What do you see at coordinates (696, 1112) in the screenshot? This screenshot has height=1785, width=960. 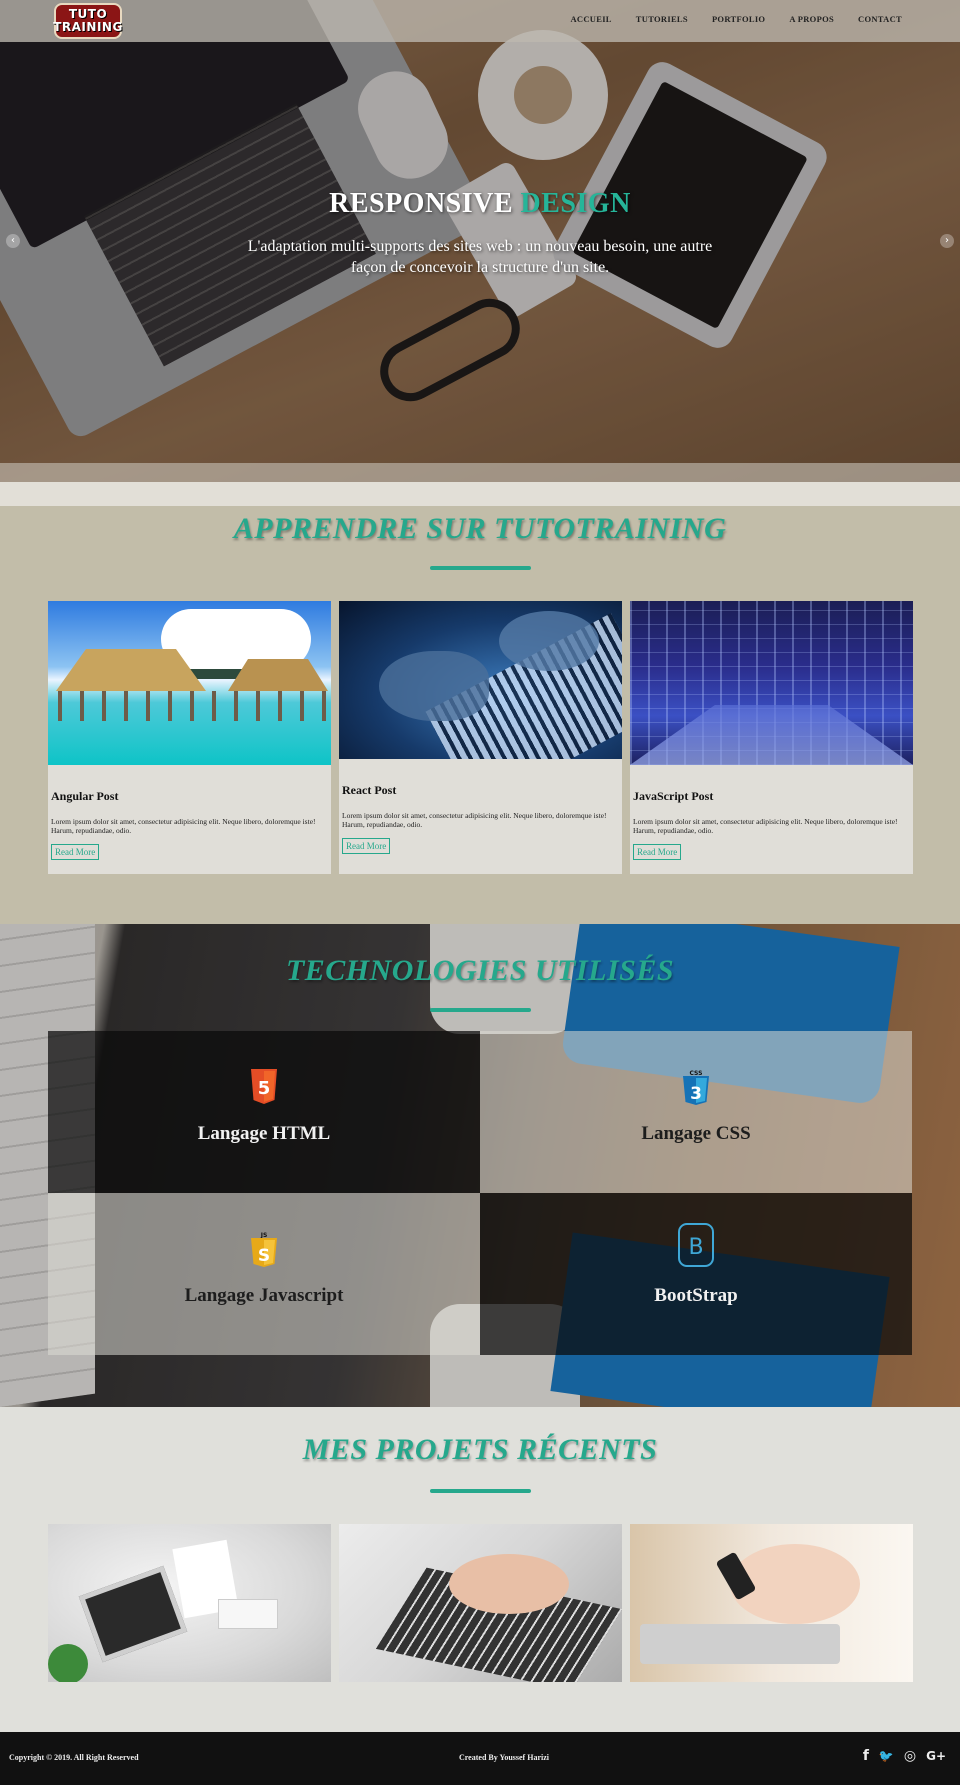 I see `tech-tile-css: CSS 3 Langage CSS` at bounding box center [696, 1112].